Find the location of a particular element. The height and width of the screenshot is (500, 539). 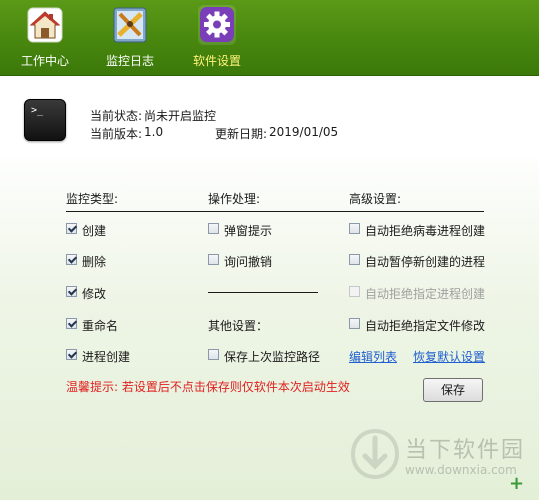

checkbox-label: 自动拒绝指定文件修改 is located at coordinates (425, 326).